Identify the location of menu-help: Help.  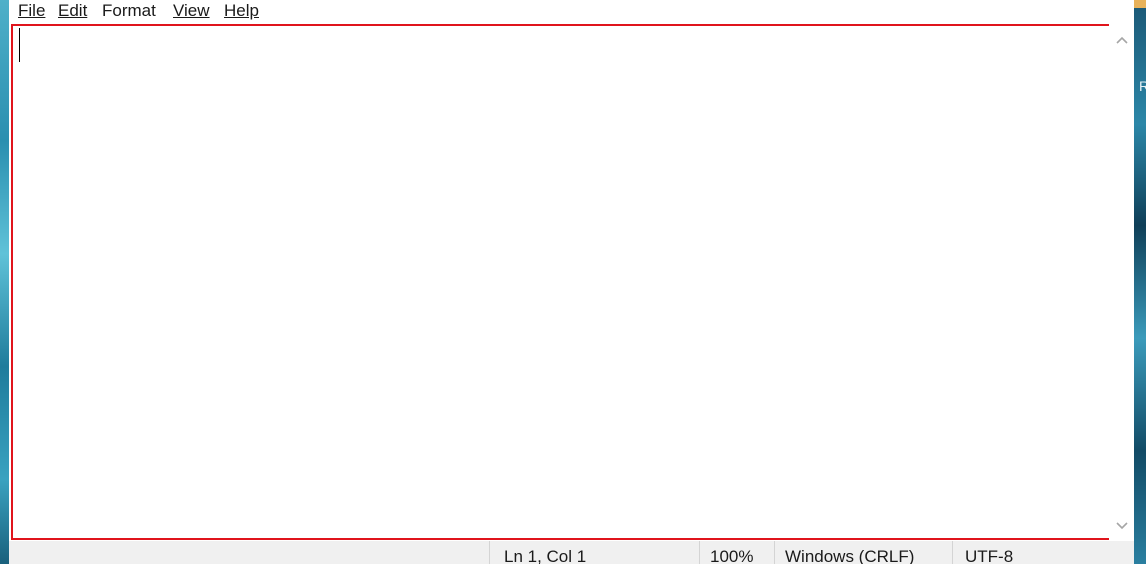
(241, 11).